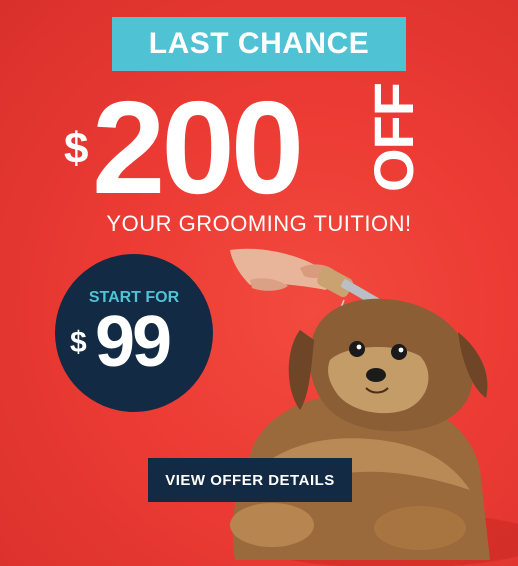 This screenshot has height=566, width=518. Describe the element at coordinates (259, 44) in the screenshot. I see `last-chance-banner: LAST CHANCE` at that location.